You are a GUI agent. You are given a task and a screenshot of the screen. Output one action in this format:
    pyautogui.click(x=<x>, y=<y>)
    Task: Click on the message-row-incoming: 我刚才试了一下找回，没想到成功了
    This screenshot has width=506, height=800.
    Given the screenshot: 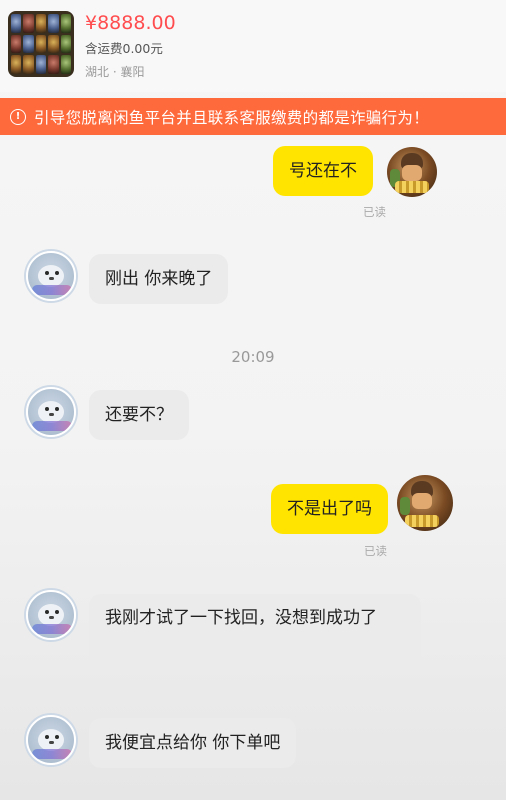 What is the action you would take?
    pyautogui.click(x=255, y=633)
    